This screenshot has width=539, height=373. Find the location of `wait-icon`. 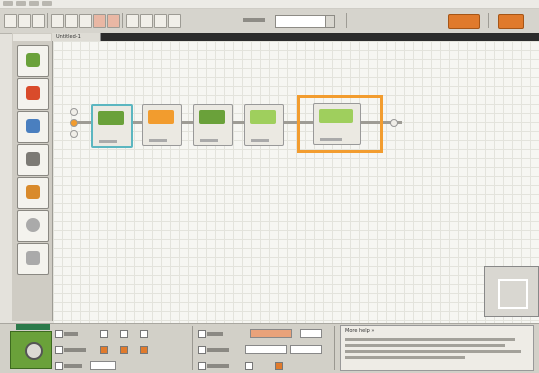

wait-icon is located at coordinates (336, 116).